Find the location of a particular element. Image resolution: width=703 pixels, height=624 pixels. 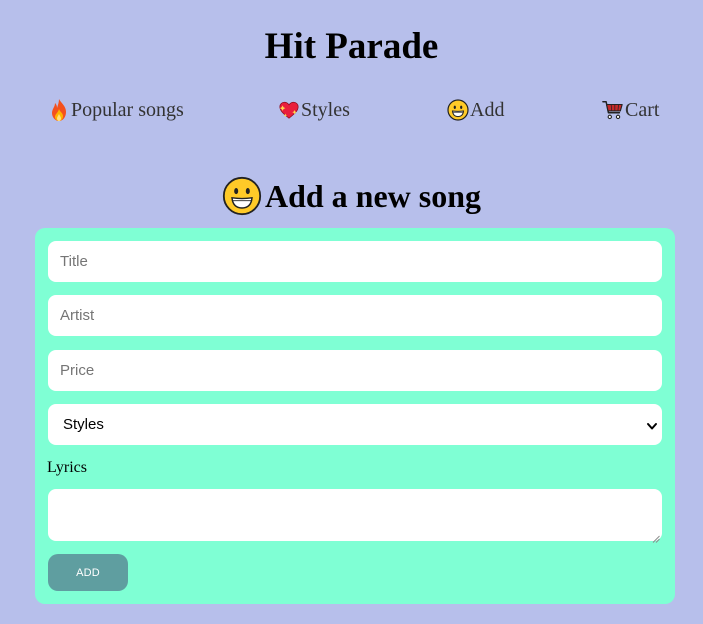

artist-input is located at coordinates (355, 315).